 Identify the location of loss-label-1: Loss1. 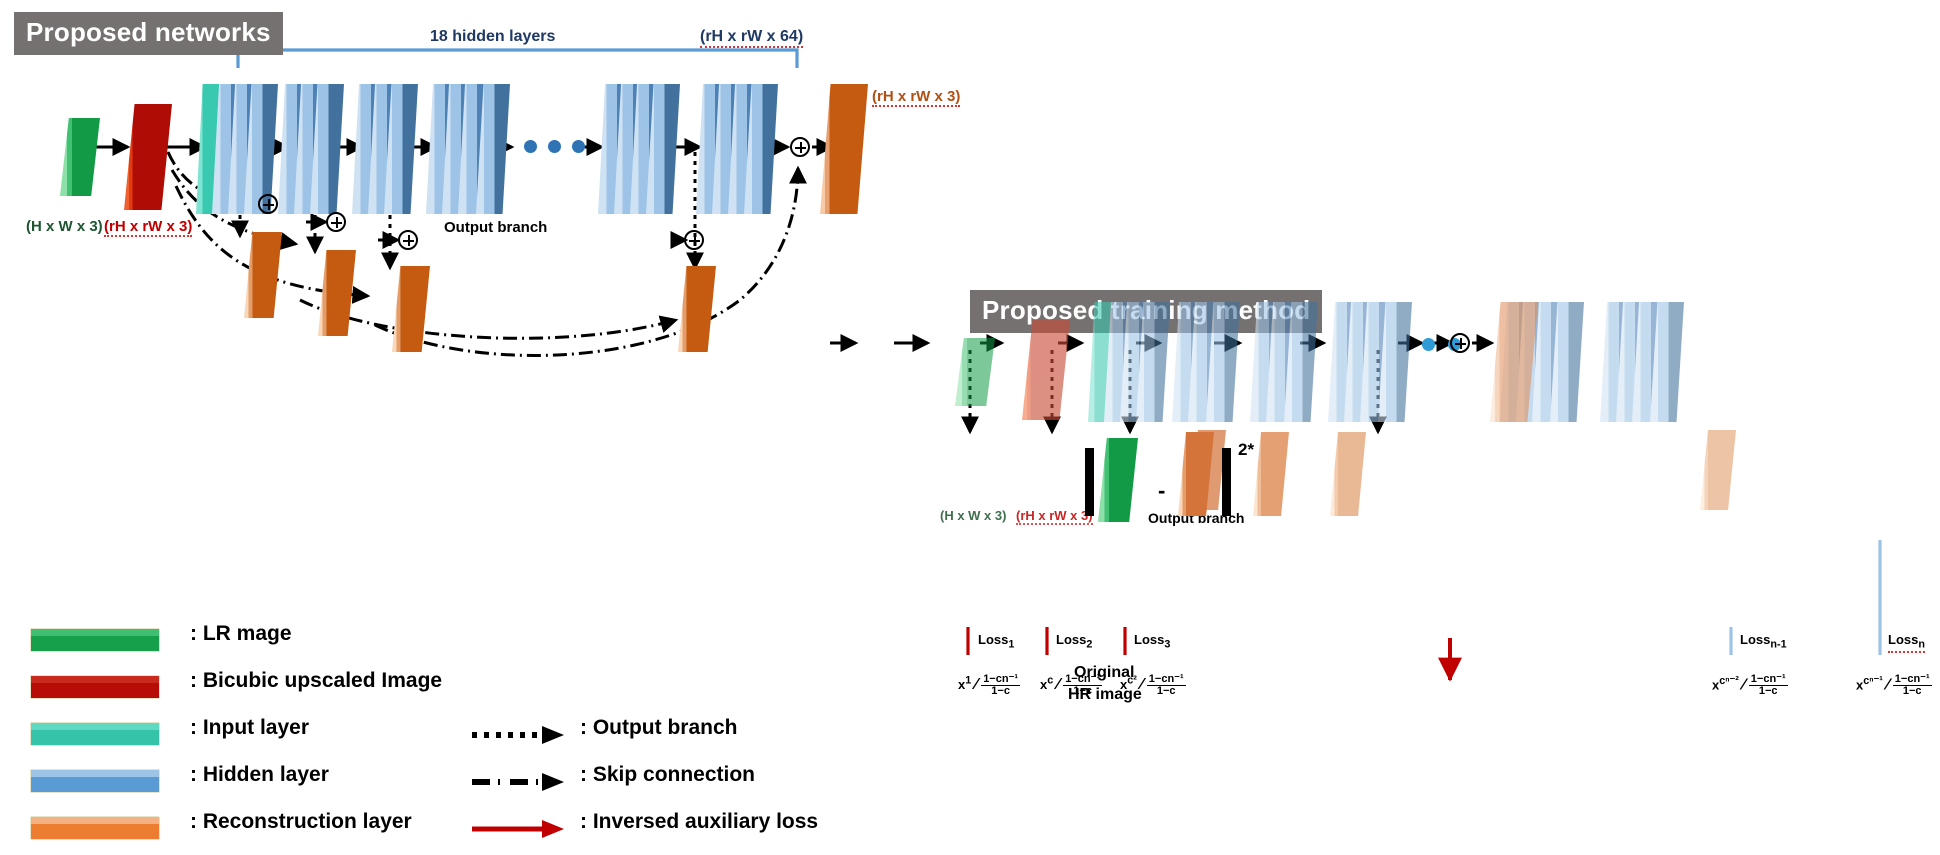
(996, 641).